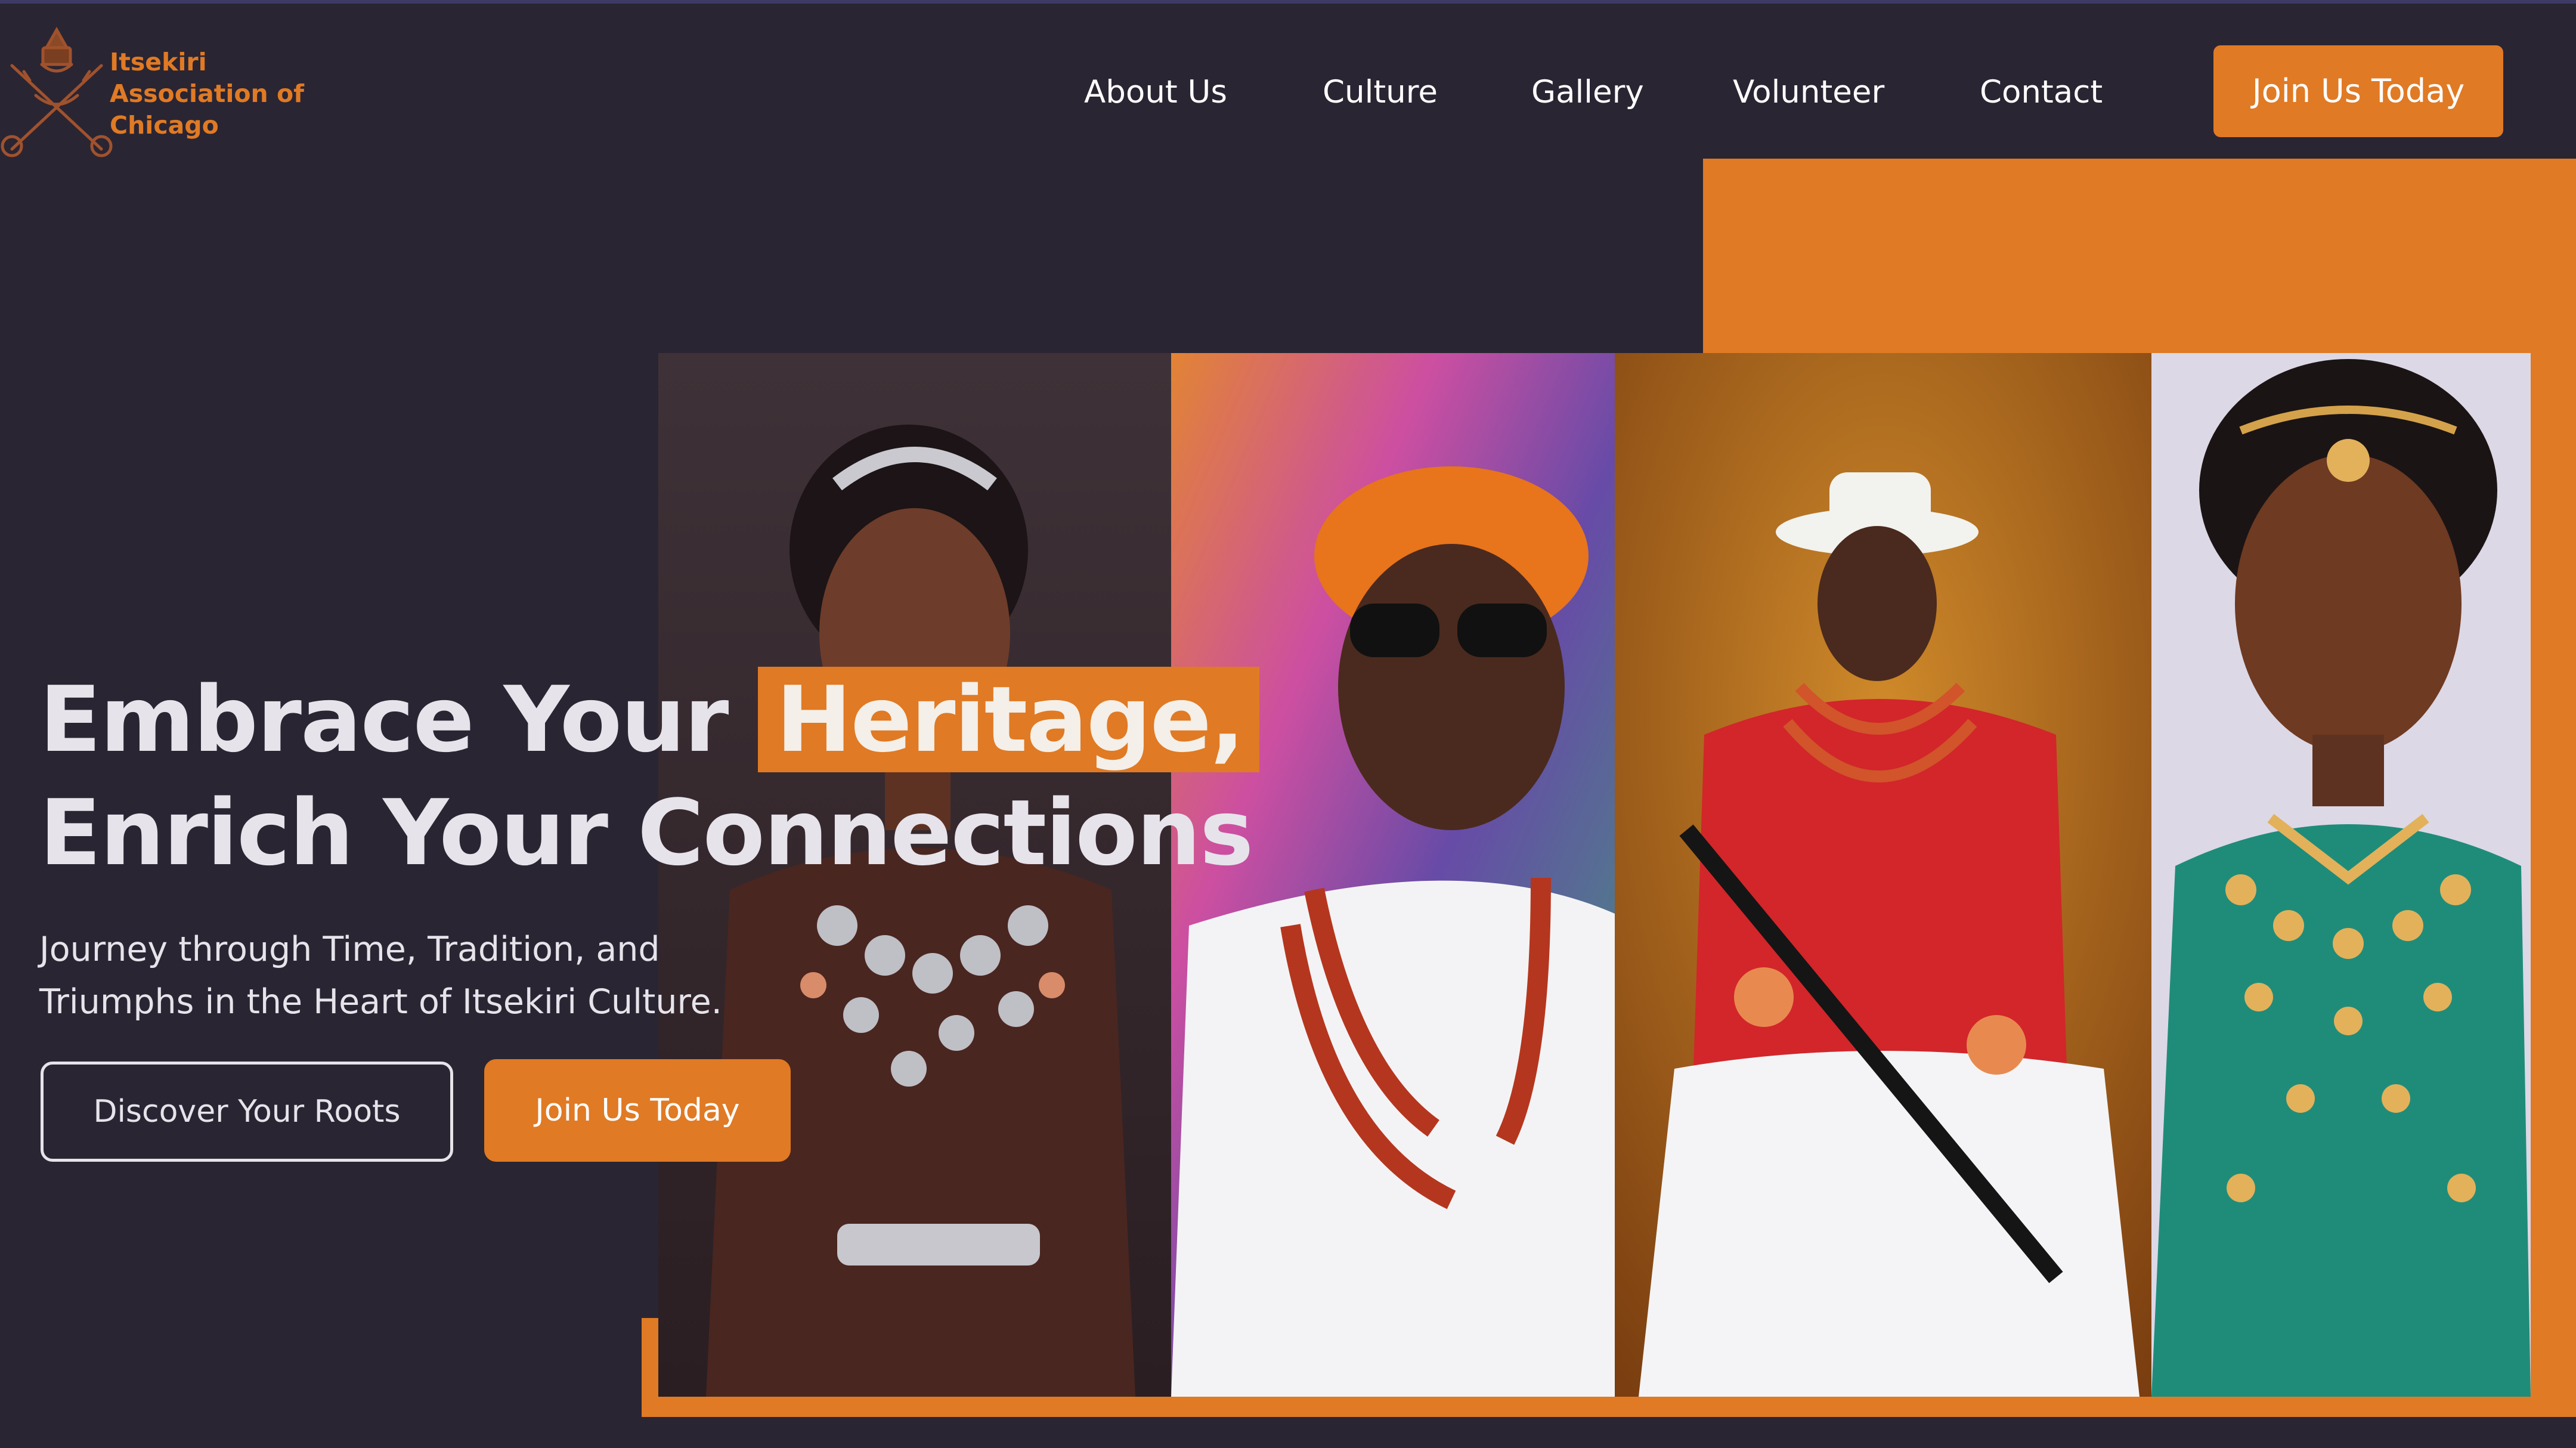  What do you see at coordinates (349, 949) in the screenshot?
I see `hero-subtitle-line: Journey through Time, Tradition, and` at bounding box center [349, 949].